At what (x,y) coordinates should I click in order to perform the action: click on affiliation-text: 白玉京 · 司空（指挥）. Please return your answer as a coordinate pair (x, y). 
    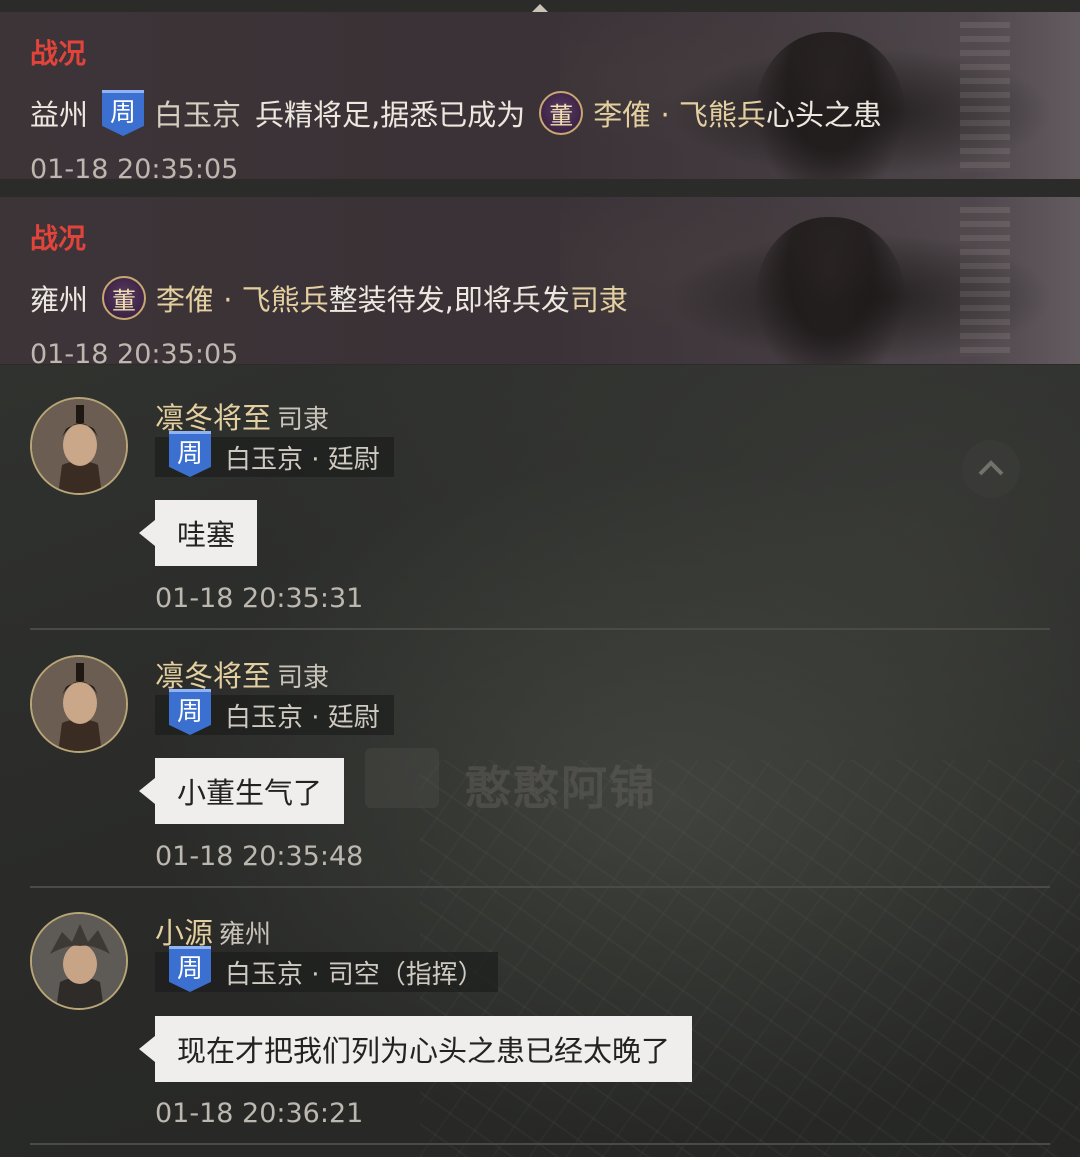
    Looking at the image, I should click on (354, 974).